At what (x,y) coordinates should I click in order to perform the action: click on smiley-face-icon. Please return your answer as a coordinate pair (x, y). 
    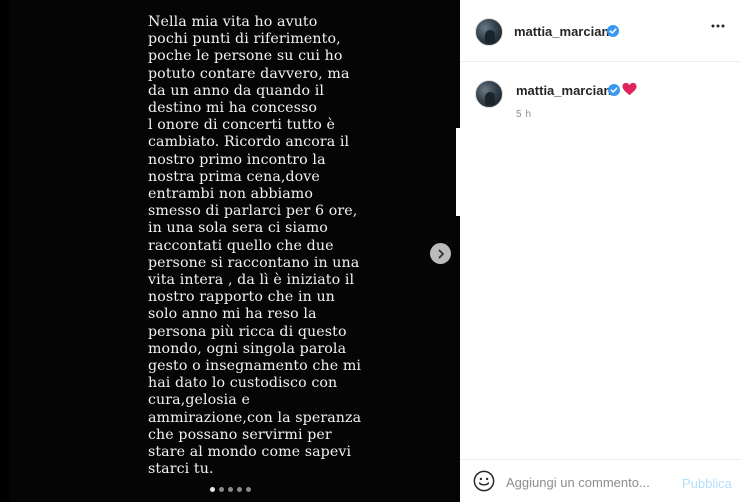
    Looking at the image, I should click on (484, 481).